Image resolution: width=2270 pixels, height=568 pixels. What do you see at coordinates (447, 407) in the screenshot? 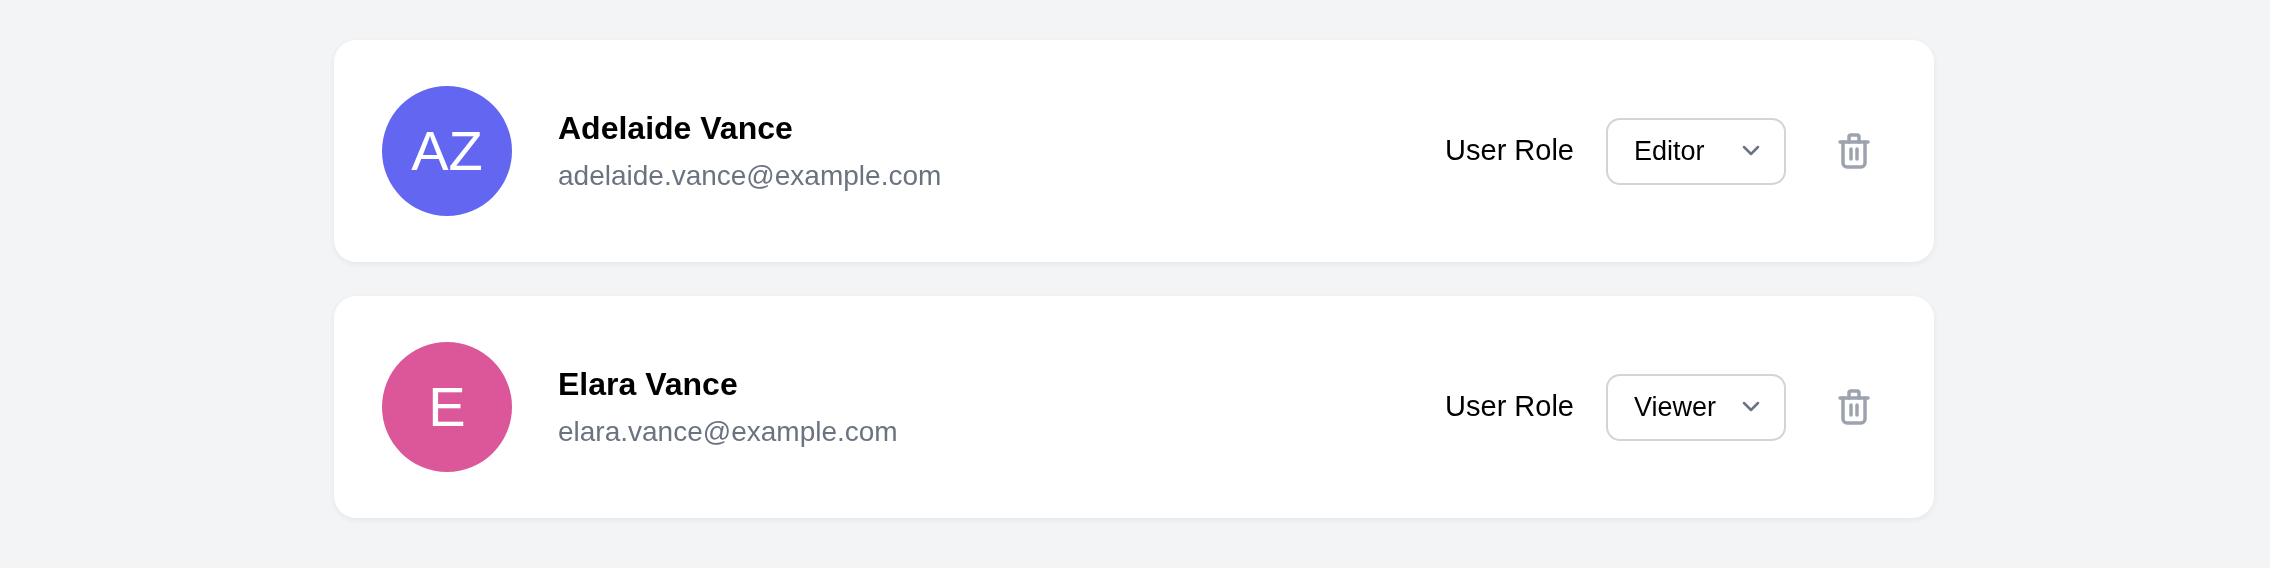
I see `avatar: E` at bounding box center [447, 407].